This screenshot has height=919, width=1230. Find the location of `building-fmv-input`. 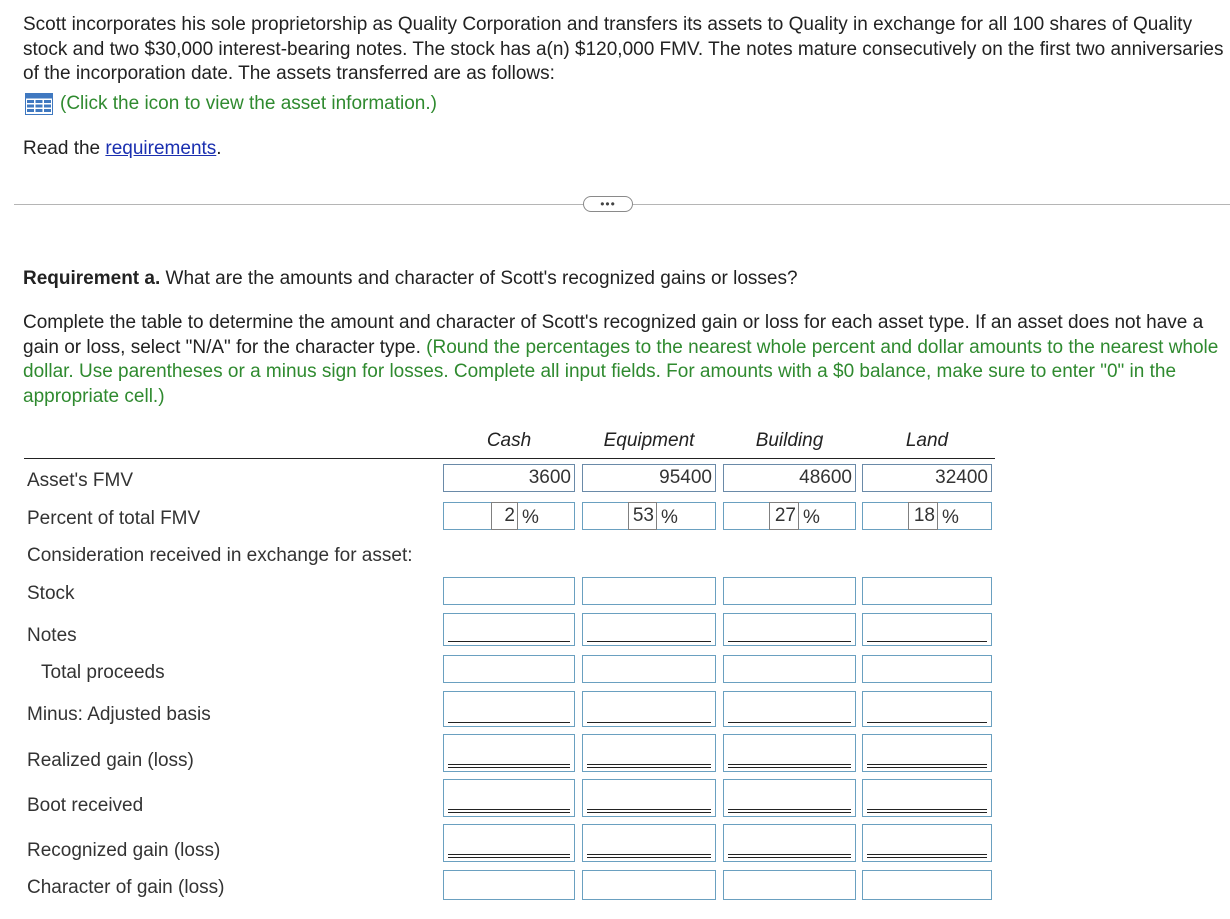

building-fmv-input is located at coordinates (789, 478).